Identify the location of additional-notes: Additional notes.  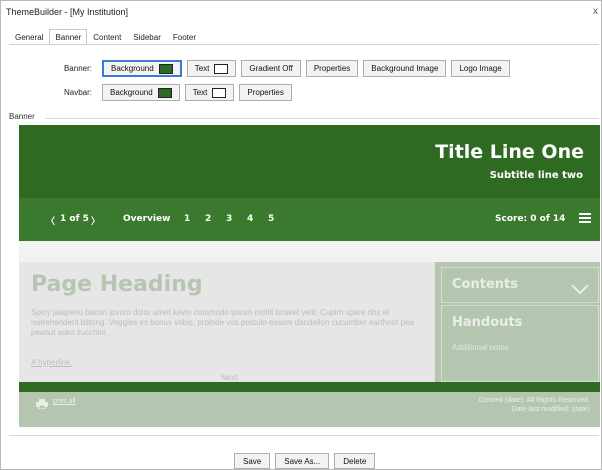
(480, 347).